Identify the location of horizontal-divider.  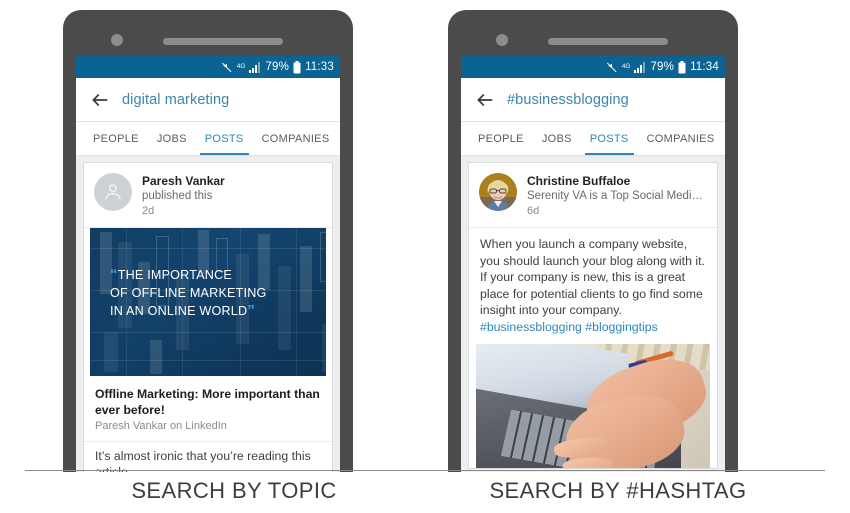
(425, 470).